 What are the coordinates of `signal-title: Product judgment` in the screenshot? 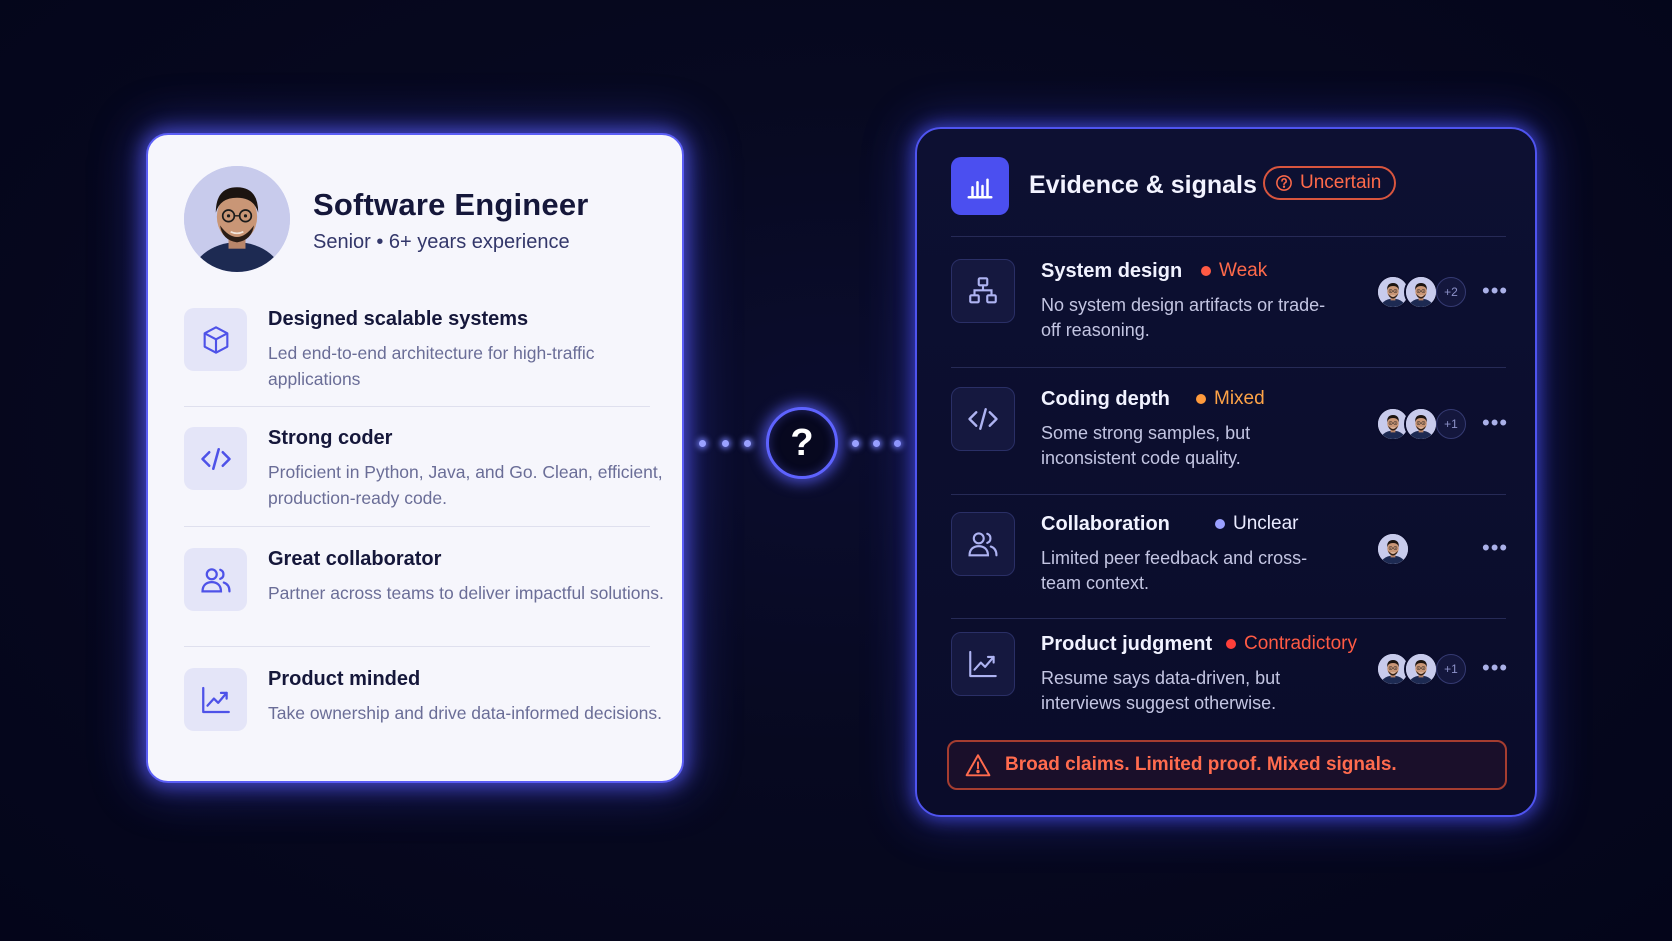 It's located at (1127, 644).